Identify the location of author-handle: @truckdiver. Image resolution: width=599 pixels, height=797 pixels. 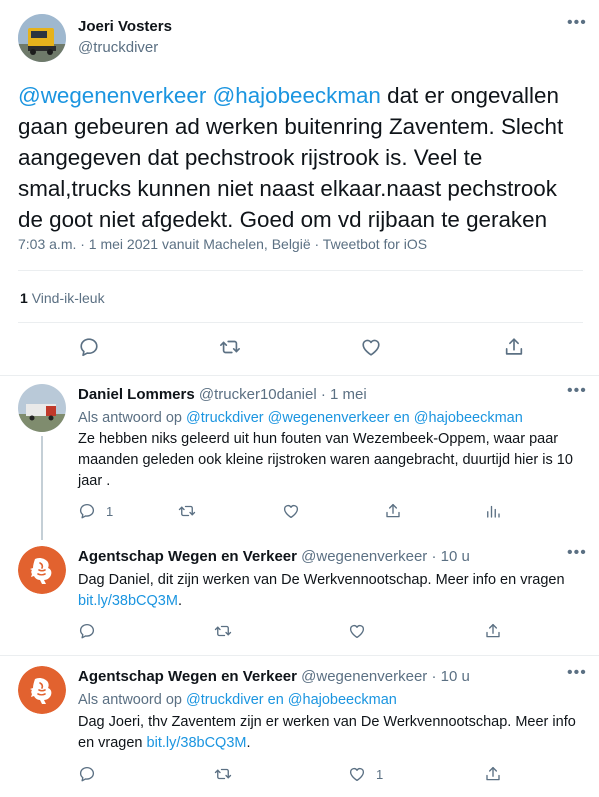
(118, 47).